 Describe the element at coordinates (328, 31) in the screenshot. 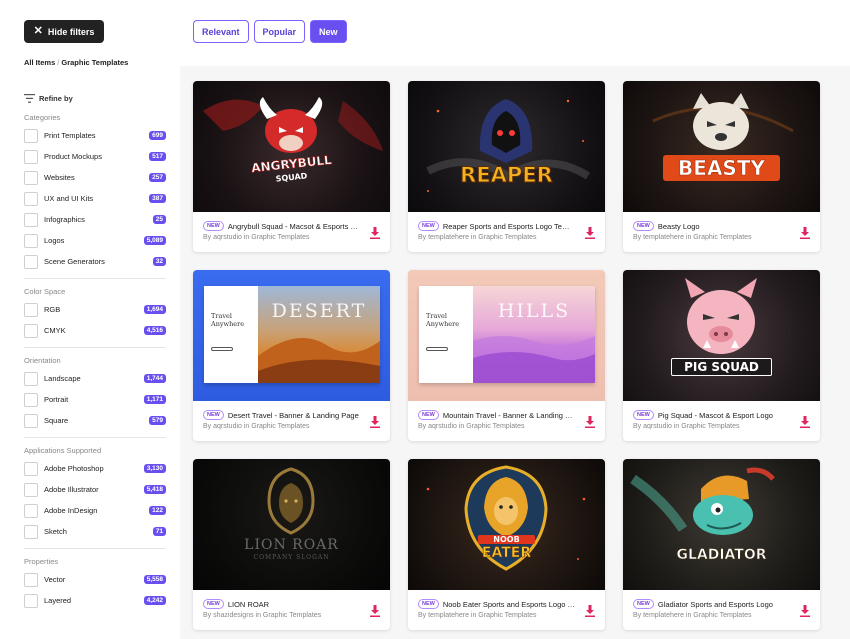

I see `sort-new-button: New` at that location.